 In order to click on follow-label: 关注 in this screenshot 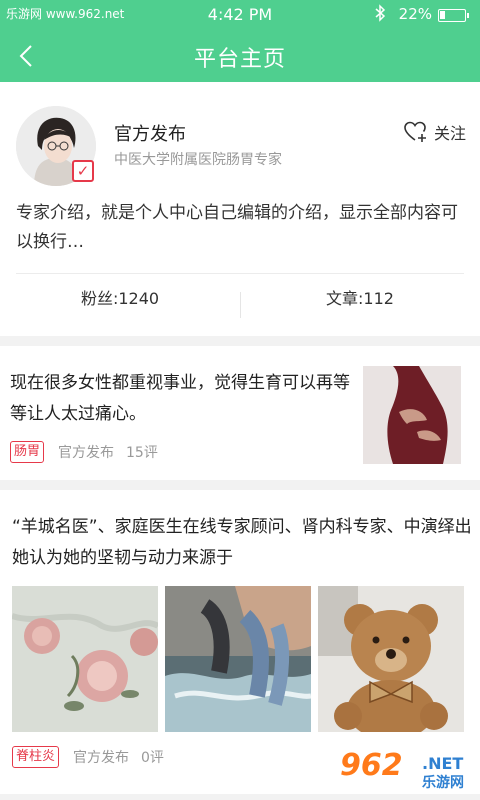, I will do `click(449, 133)`.